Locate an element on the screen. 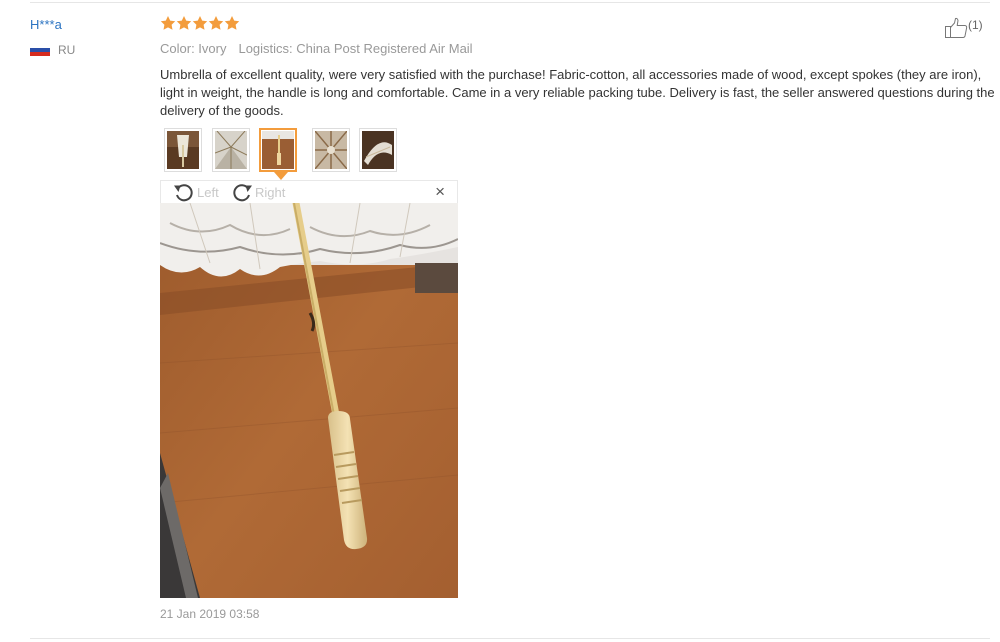 The height and width of the screenshot is (642, 1000). russia-flag-icon is located at coordinates (40, 50).